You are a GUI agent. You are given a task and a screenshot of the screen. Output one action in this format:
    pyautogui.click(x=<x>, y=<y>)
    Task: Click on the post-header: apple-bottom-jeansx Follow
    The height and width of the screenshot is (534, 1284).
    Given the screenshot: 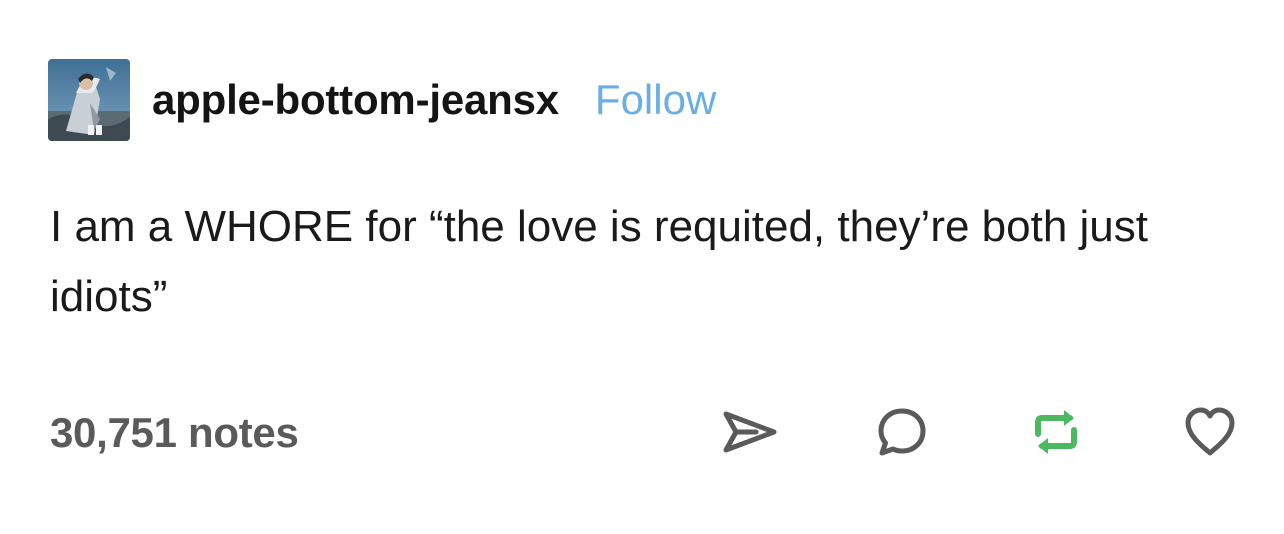 What is the action you would take?
    pyautogui.click(x=382, y=100)
    